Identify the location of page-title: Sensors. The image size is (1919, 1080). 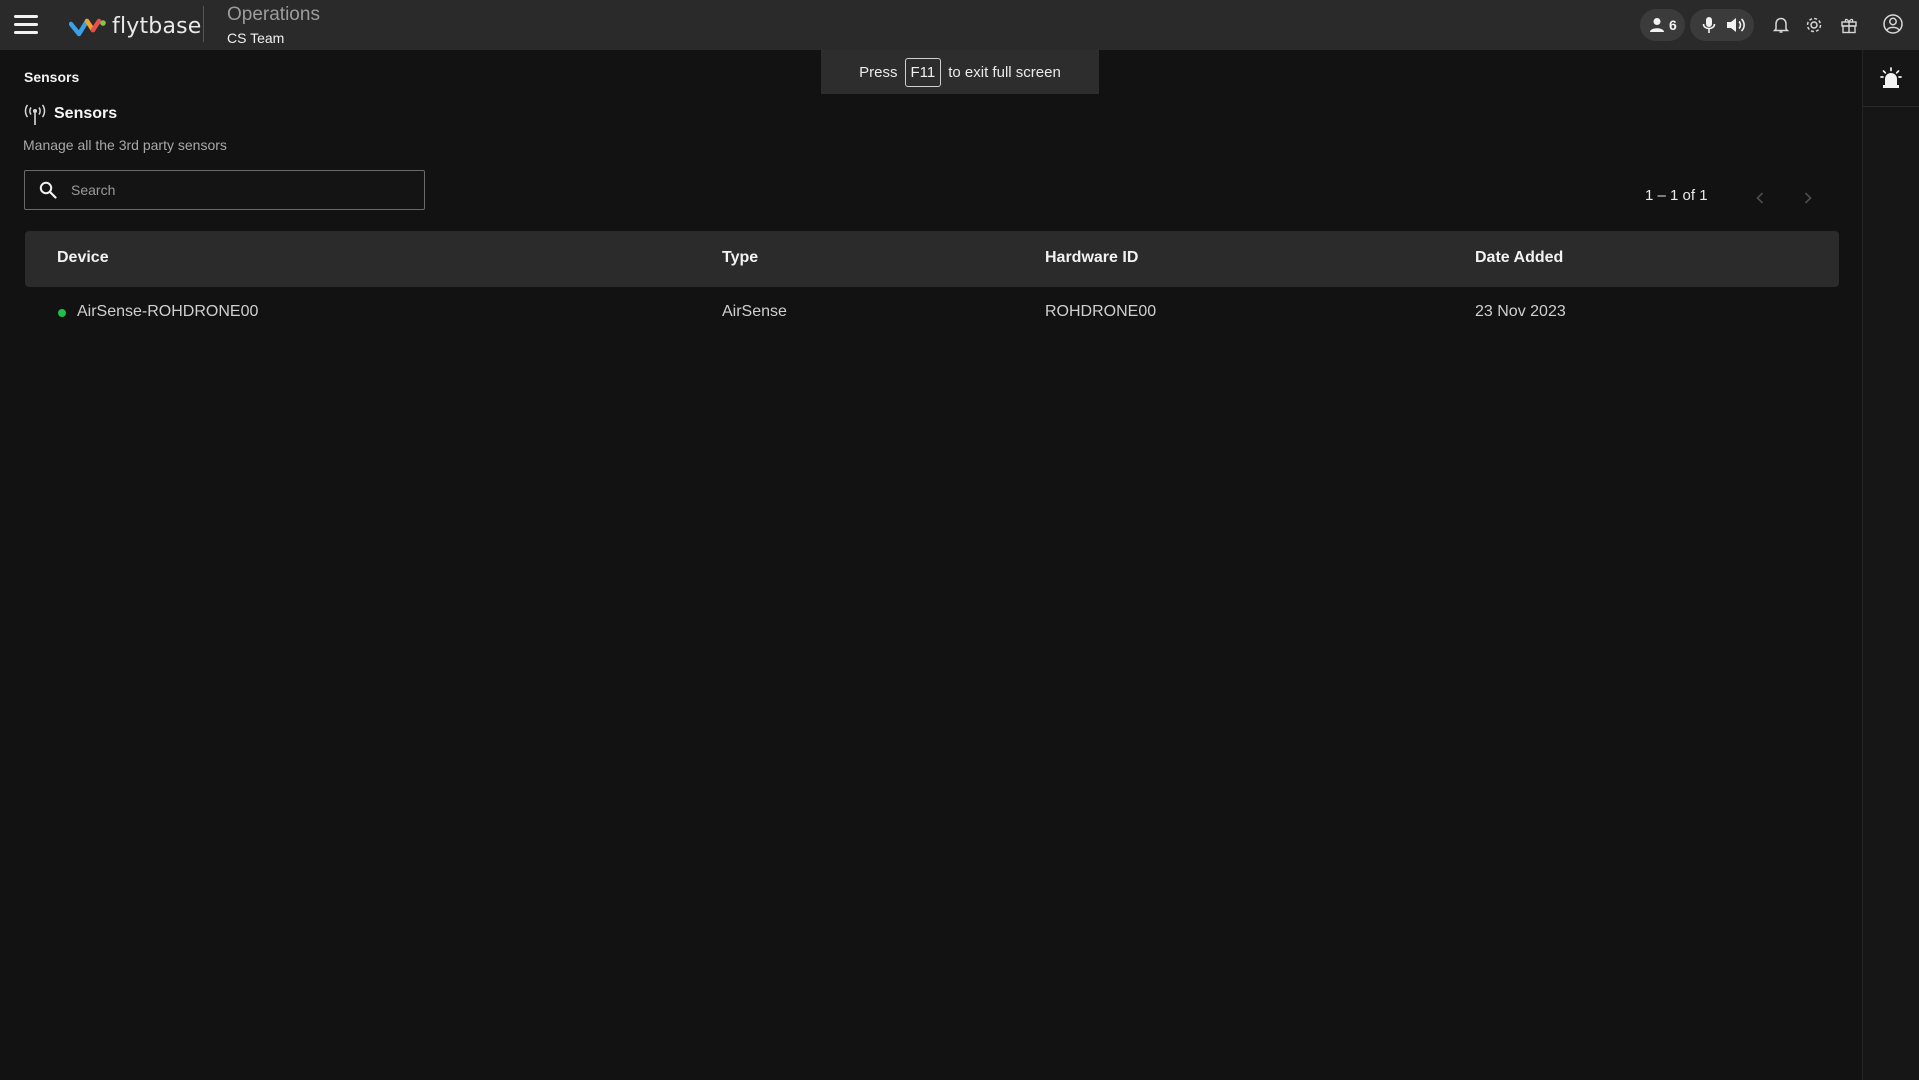
(86, 113).